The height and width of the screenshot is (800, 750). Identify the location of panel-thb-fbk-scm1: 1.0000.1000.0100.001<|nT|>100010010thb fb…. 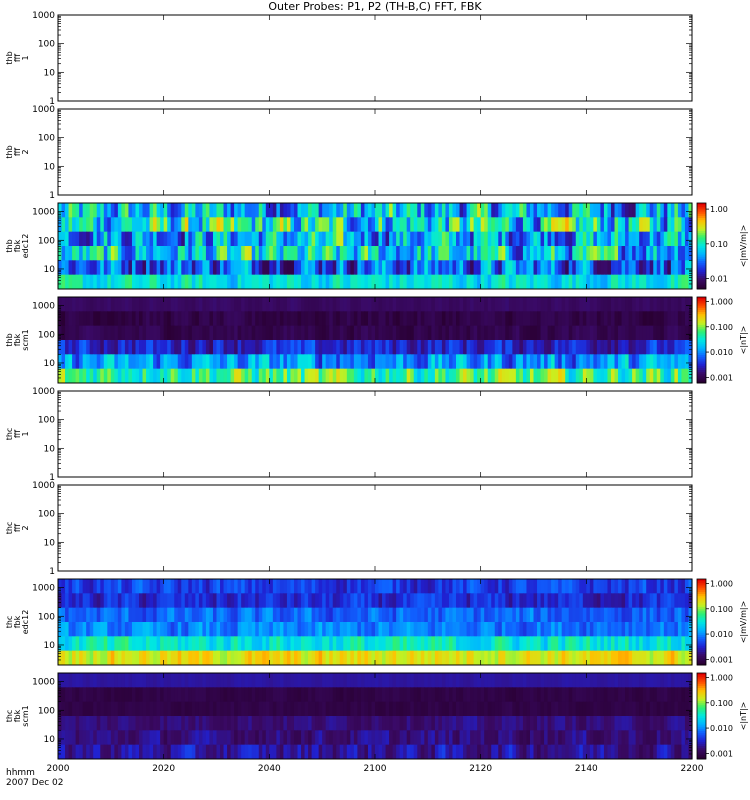
(376, 340).